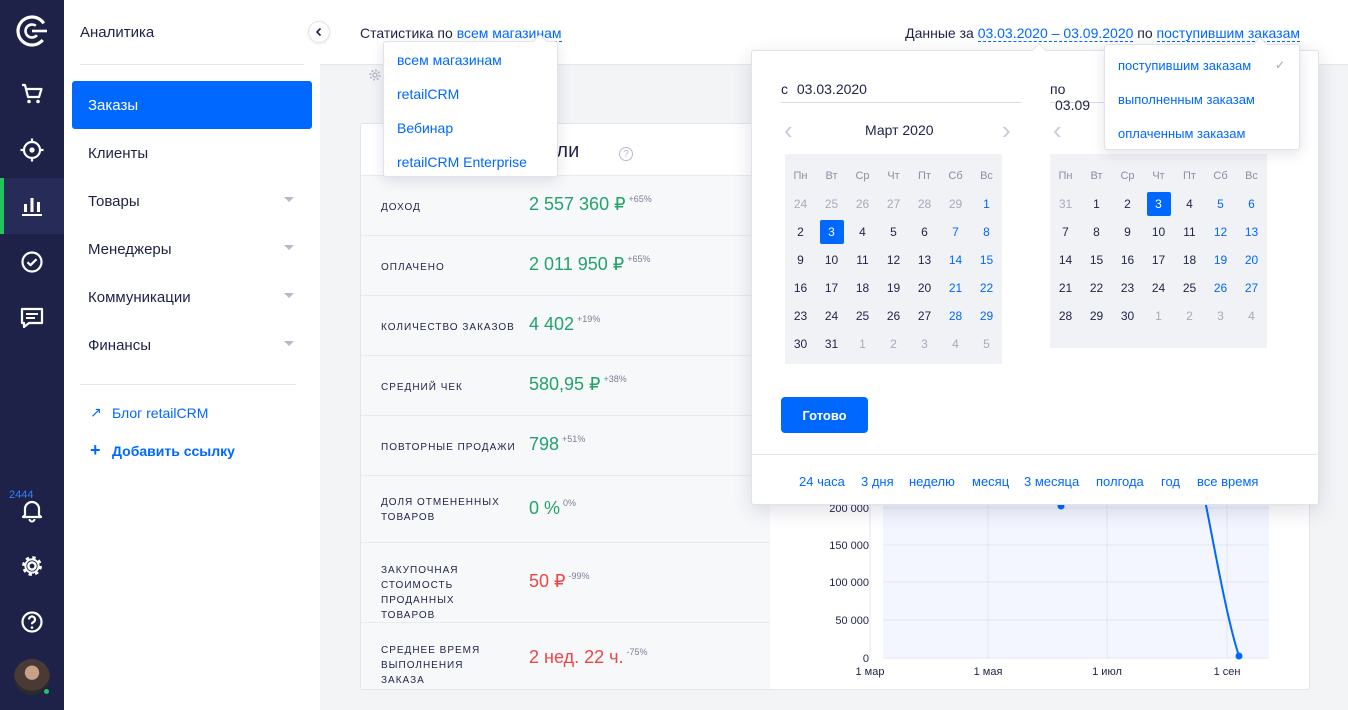 This screenshot has height=710, width=1348. I want to click on preset-month: месяц, so click(990, 481).